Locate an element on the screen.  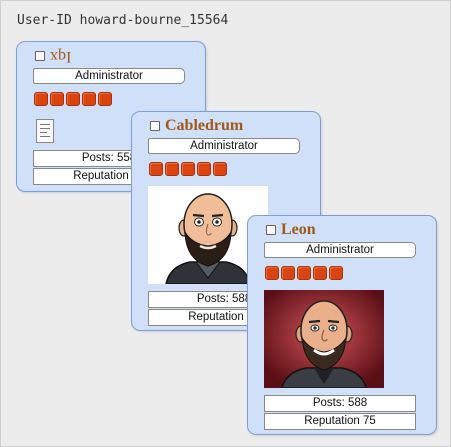
username-link: Iqx is located at coordinates (60, 56).